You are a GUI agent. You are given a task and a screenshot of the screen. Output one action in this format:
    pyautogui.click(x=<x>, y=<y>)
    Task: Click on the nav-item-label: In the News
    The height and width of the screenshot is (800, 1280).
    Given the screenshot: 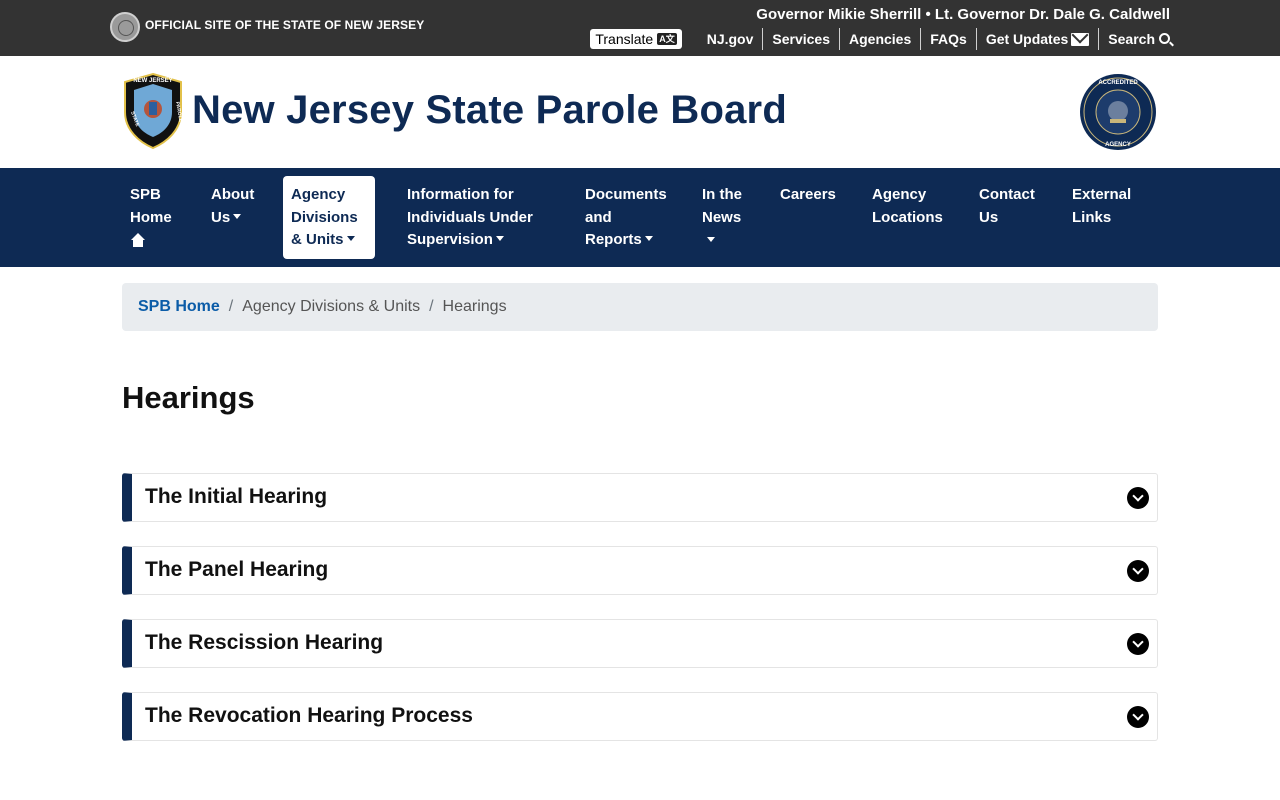 What is the action you would take?
    pyautogui.click(x=722, y=206)
    